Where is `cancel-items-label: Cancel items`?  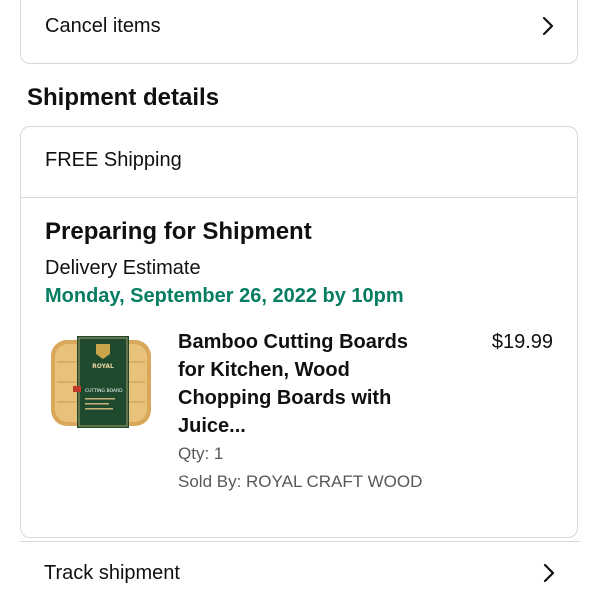 cancel-items-label: Cancel items is located at coordinates (103, 25).